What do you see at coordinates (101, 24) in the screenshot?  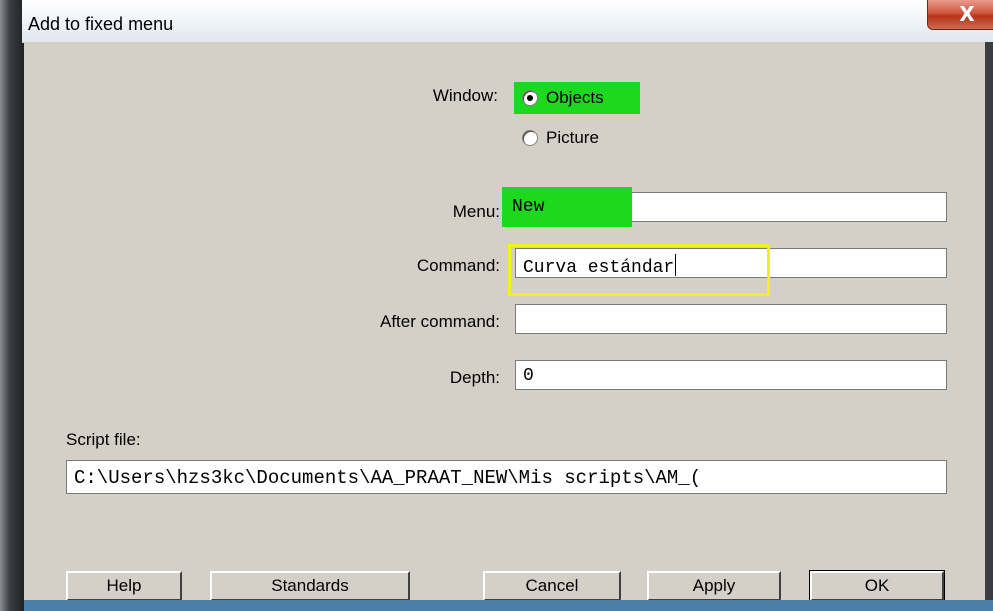 I see `window-title: Add to fixed menu` at bounding box center [101, 24].